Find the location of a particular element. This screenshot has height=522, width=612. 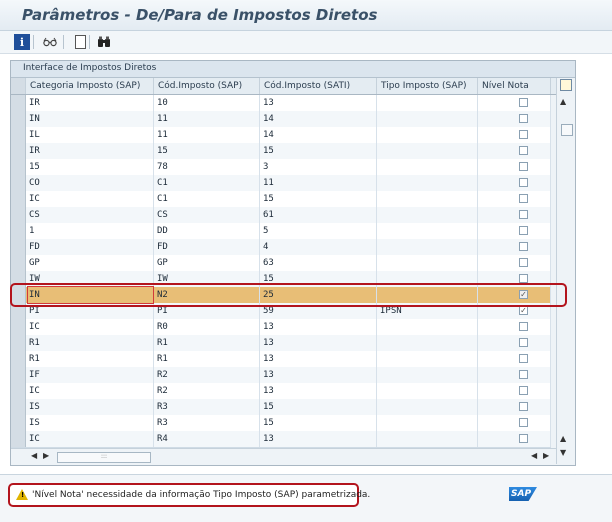

col-header-cod-sati: Cód.Imposto (SATI) is located at coordinates (318, 86).